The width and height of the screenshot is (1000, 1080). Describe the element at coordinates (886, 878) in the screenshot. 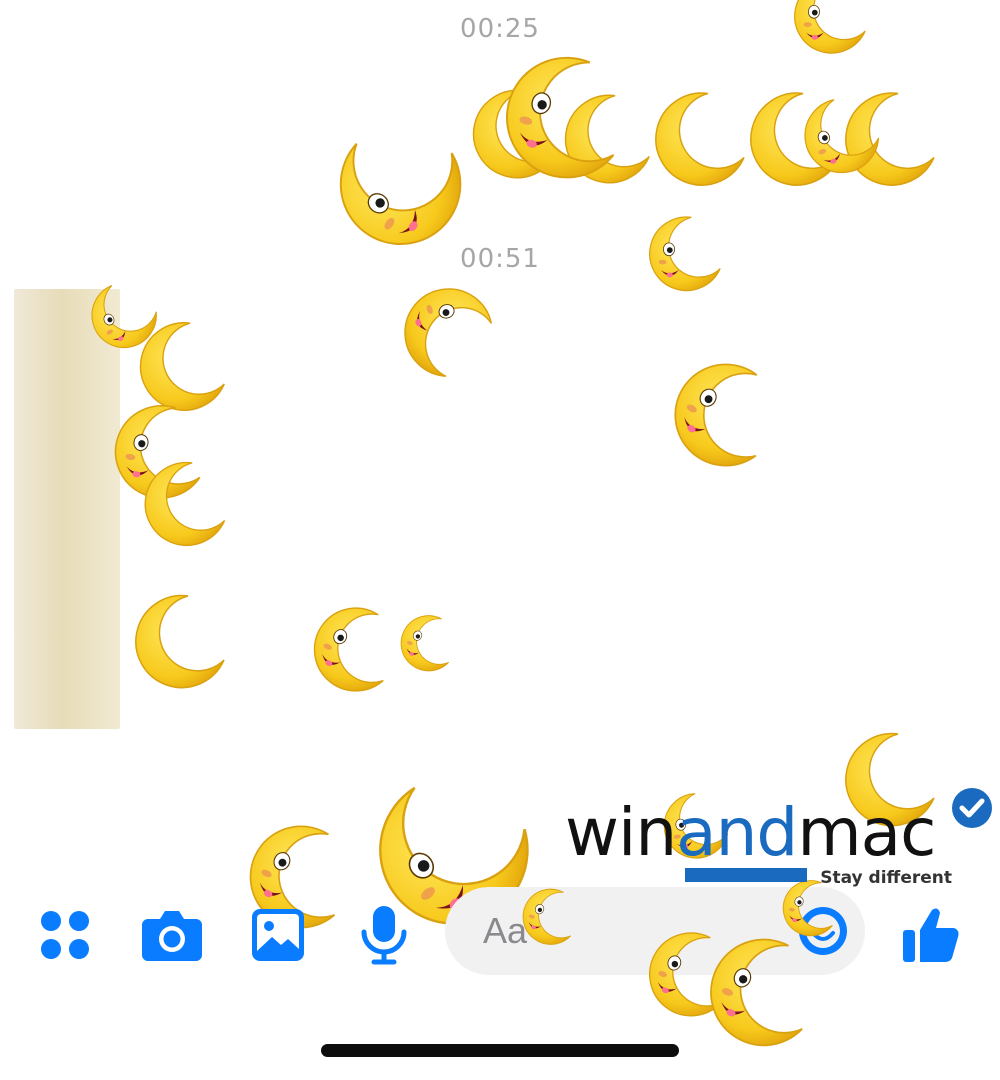

I see `watermark-tagline: Stay different` at that location.